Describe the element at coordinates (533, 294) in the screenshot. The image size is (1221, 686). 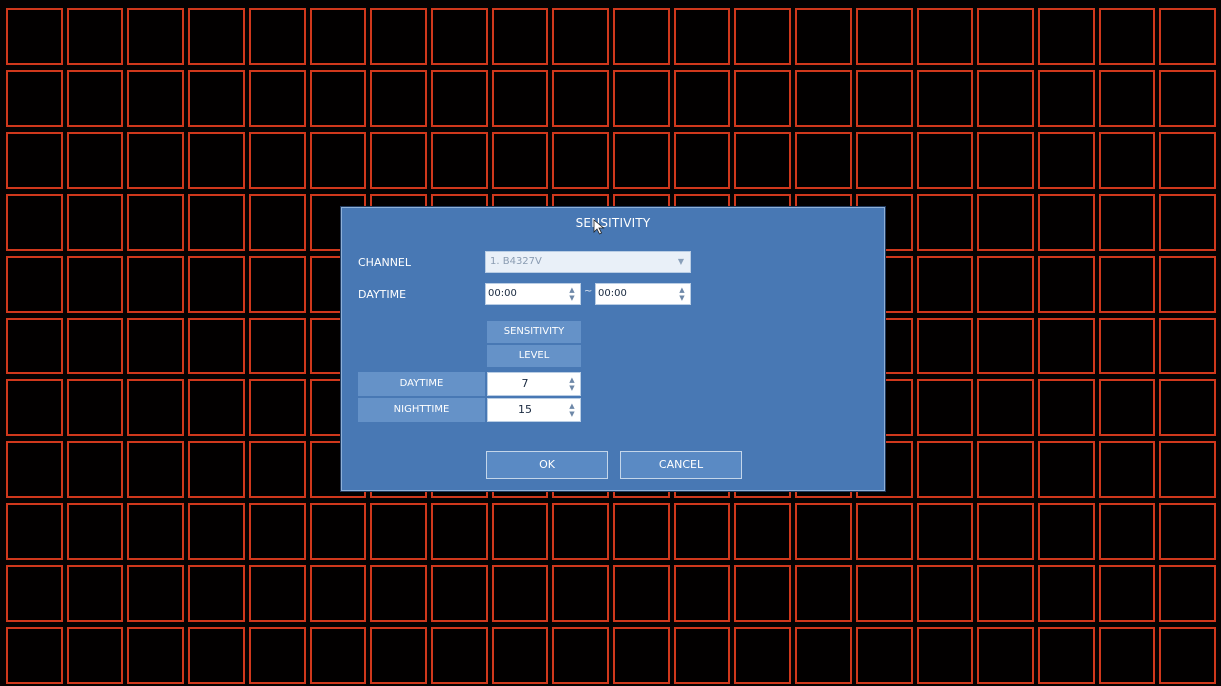
I see `daytime-start-spinner: 00:00 ▲ ▼` at that location.